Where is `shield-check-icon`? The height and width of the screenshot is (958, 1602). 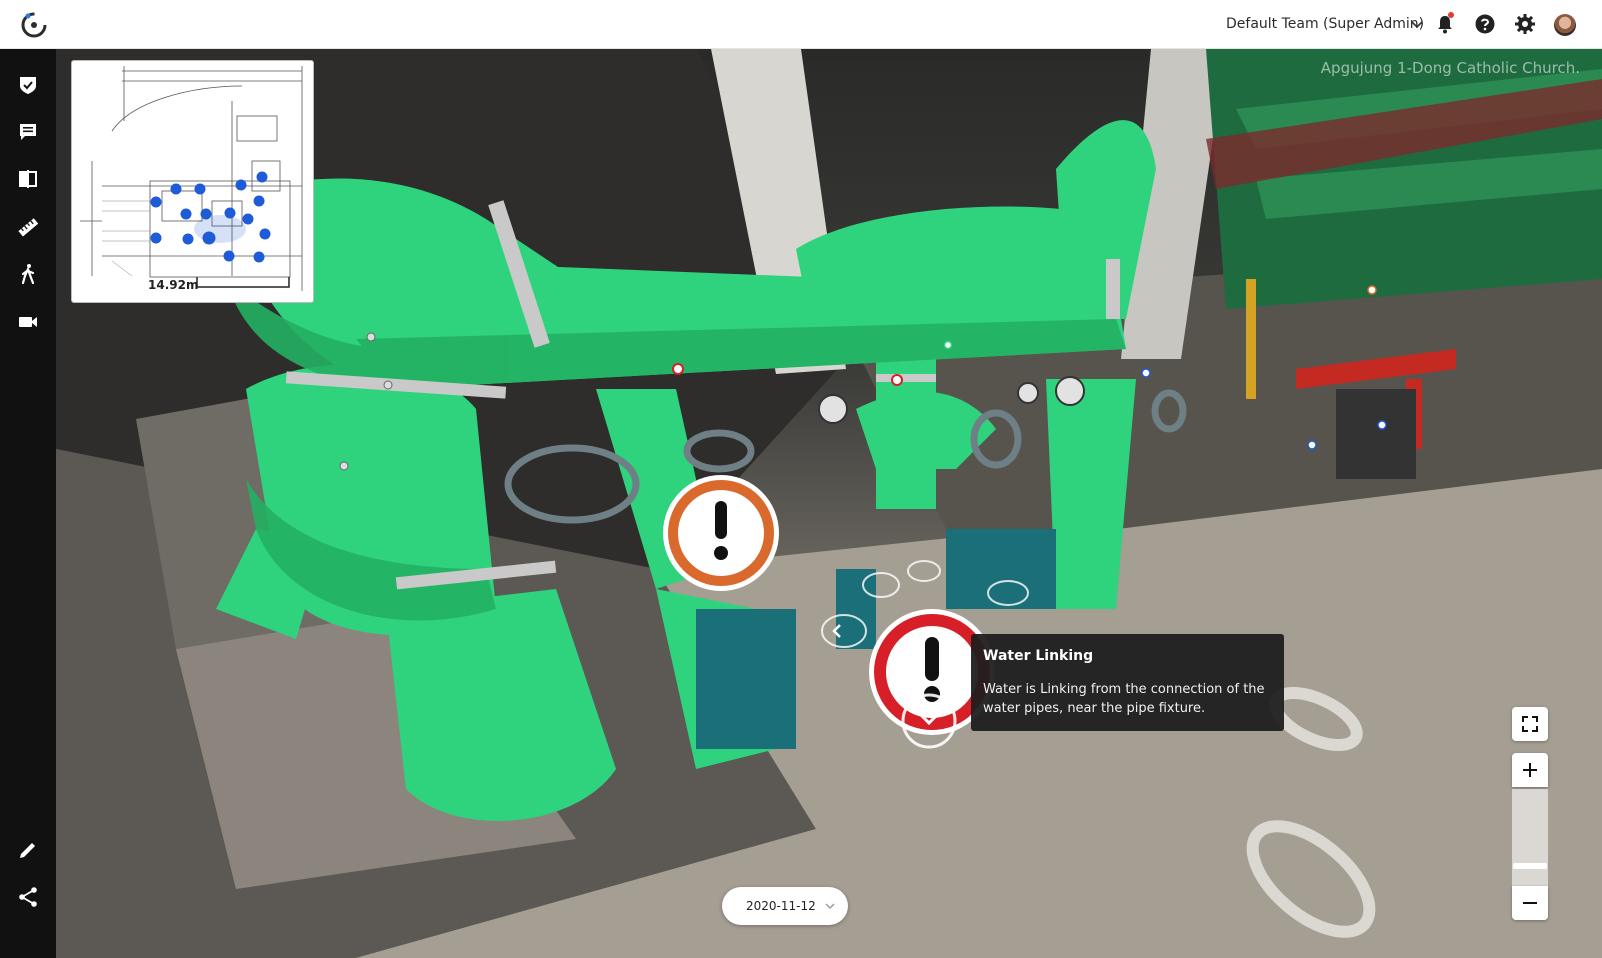
shield-check-icon is located at coordinates (28, 85).